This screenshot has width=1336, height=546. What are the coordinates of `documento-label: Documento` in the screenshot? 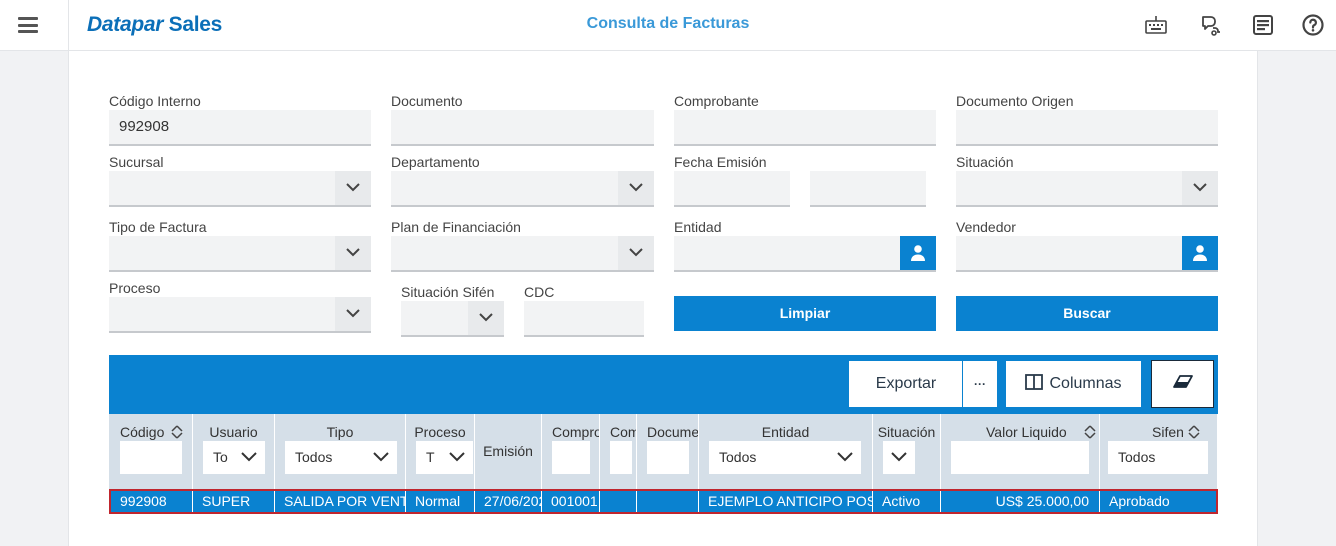 It's located at (427, 101).